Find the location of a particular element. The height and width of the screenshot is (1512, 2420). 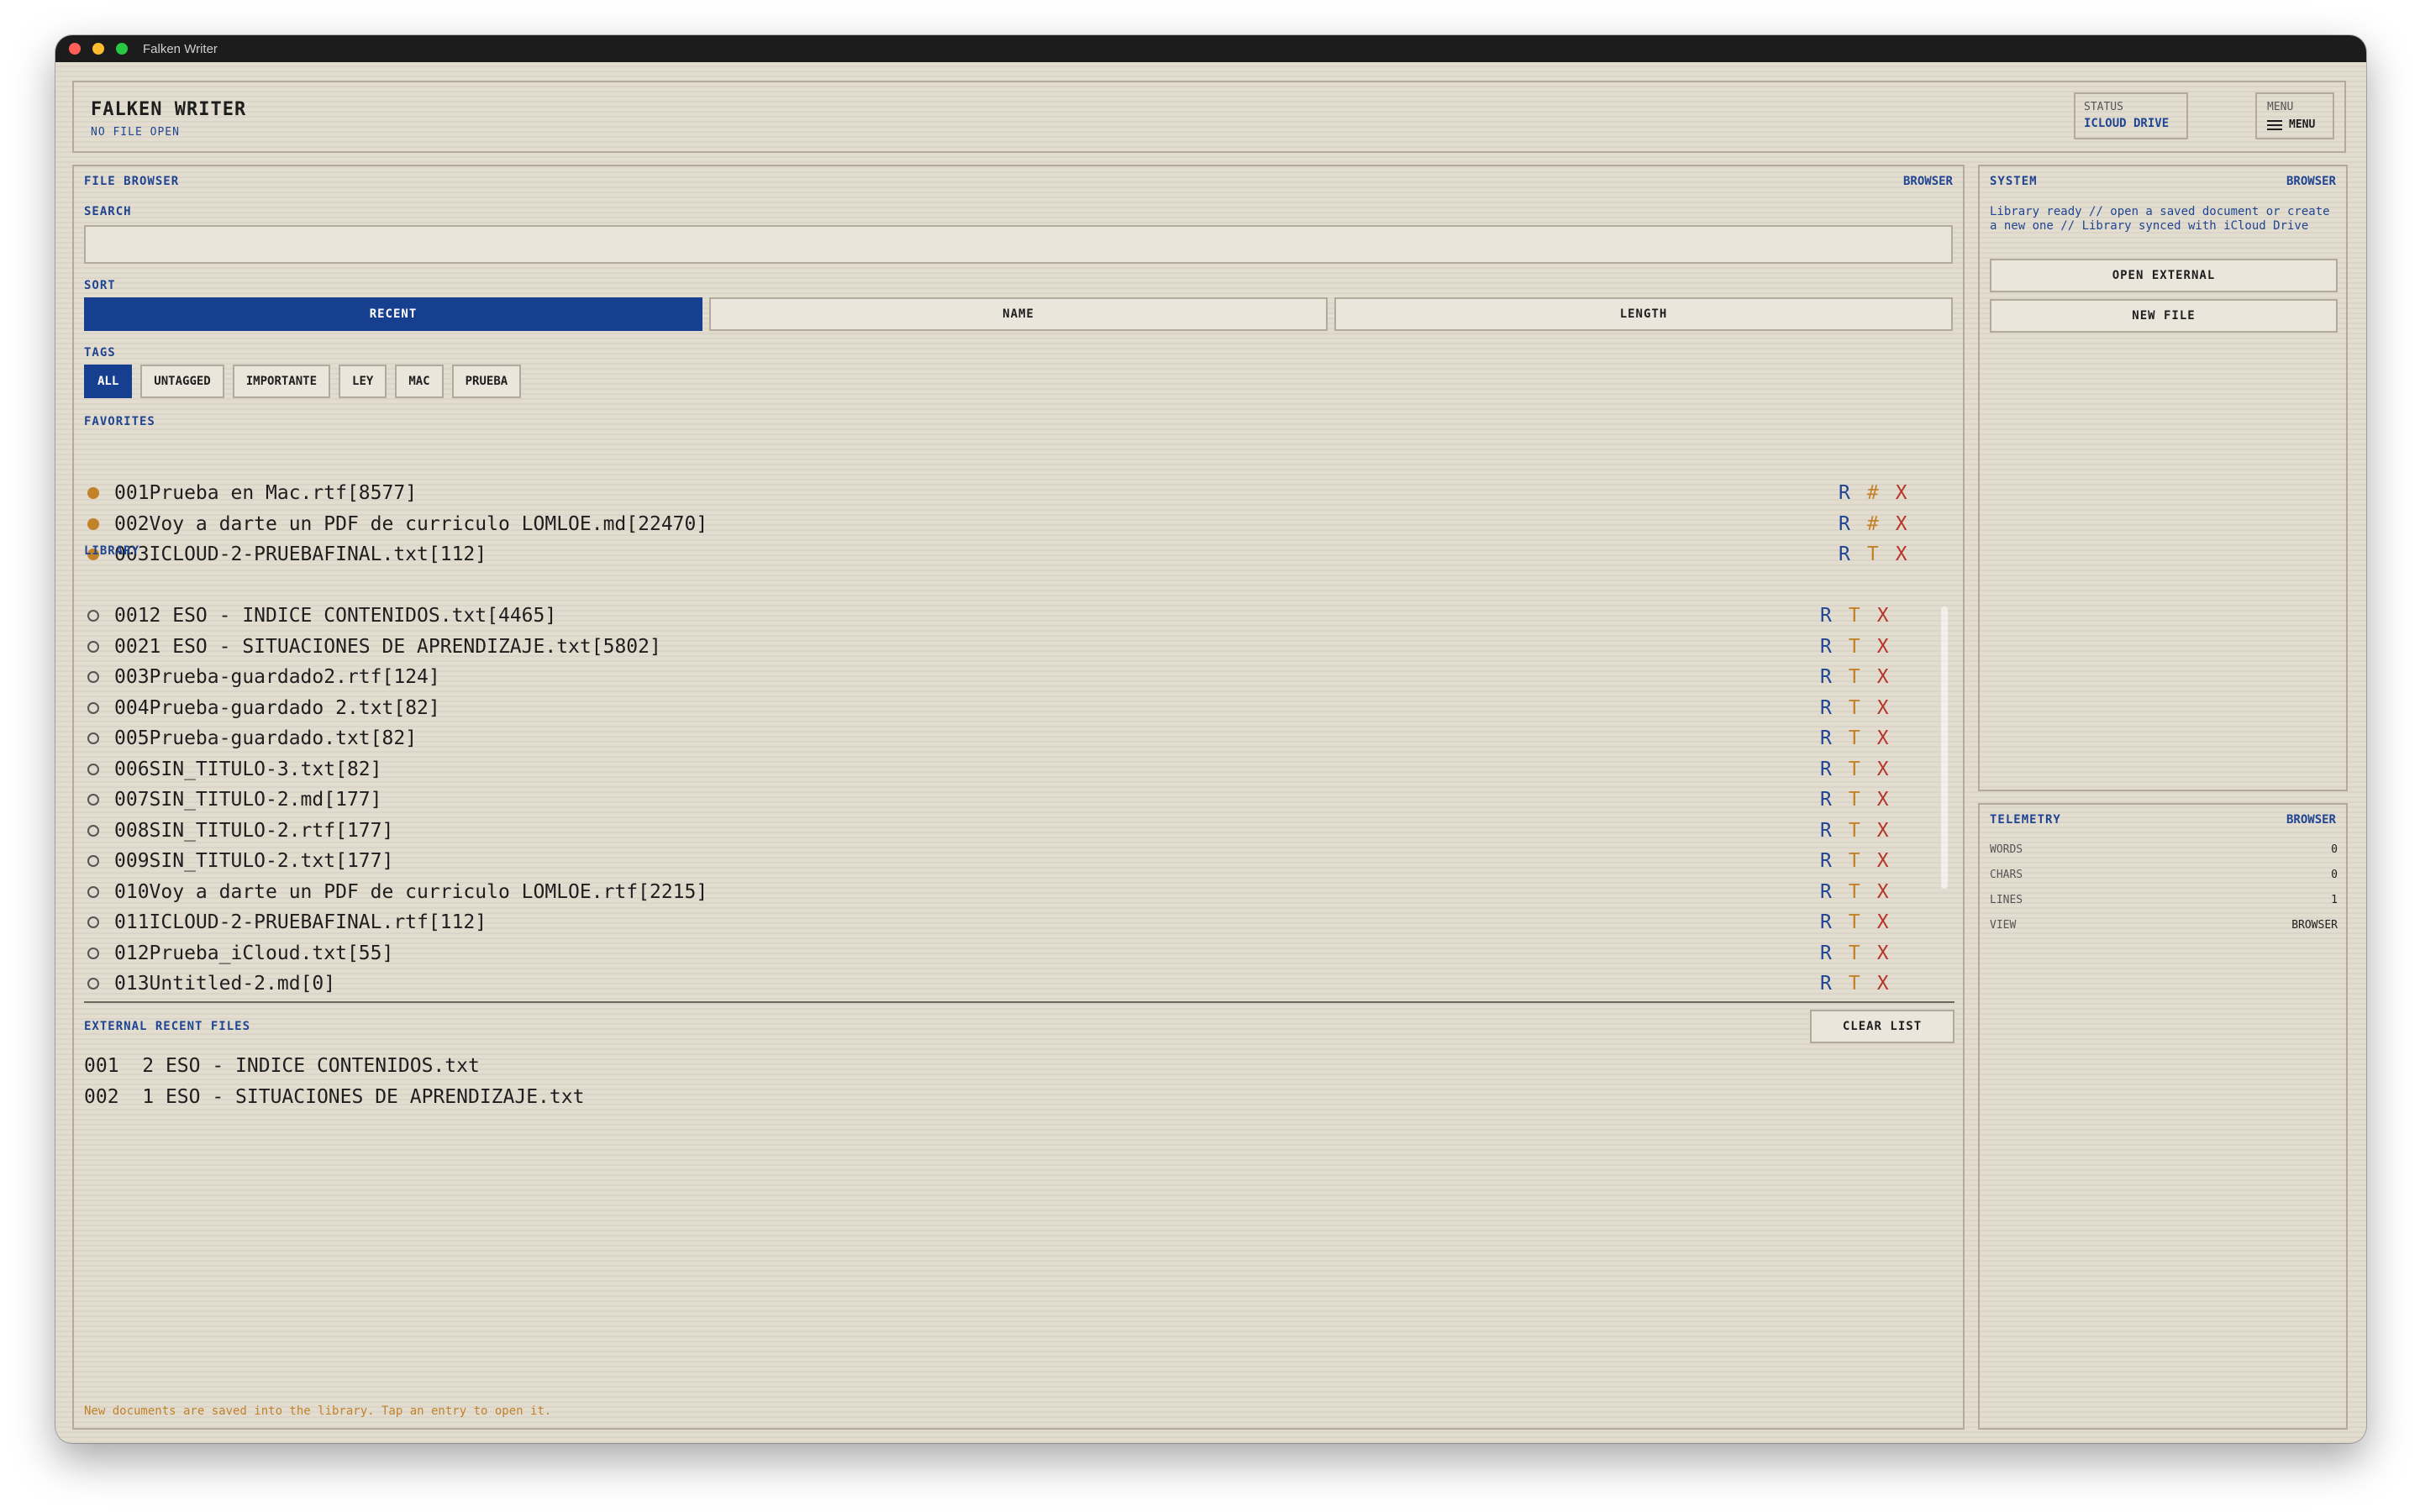

new-file-button: NEW FILE is located at coordinates (2164, 316).